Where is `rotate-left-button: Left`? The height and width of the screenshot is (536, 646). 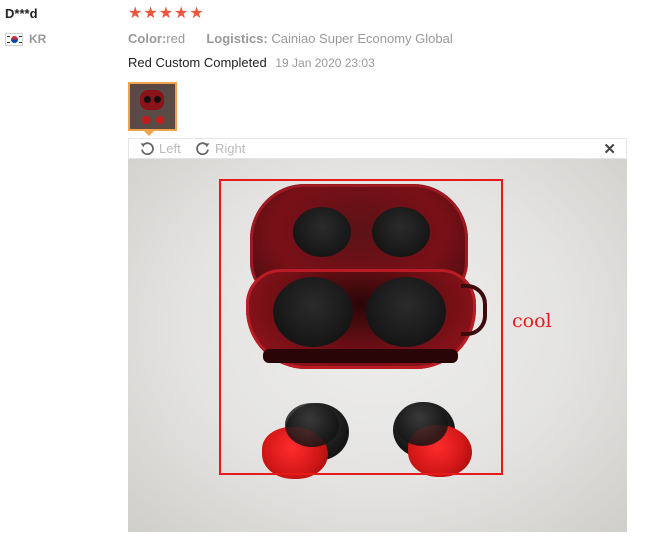 rotate-left-button: Left is located at coordinates (160, 148).